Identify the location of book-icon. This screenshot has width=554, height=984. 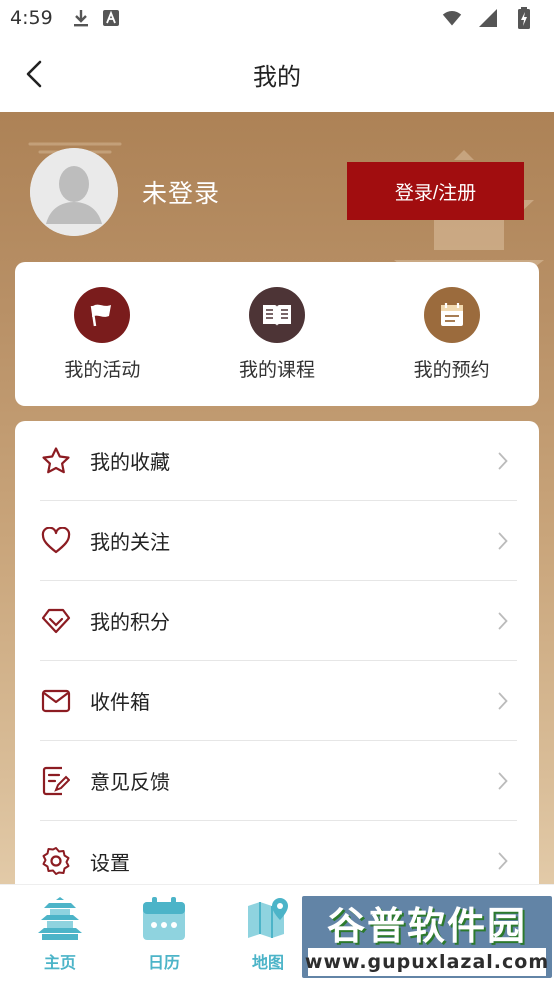
(276, 314).